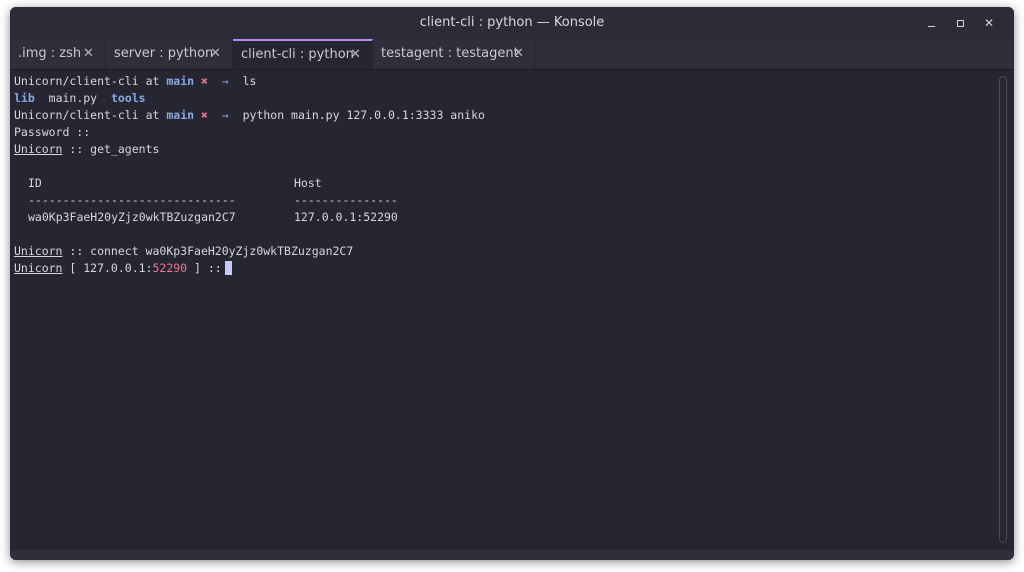 This screenshot has height=572, width=1024. I want to click on tab-label: client-cli : python, so click(297, 54).